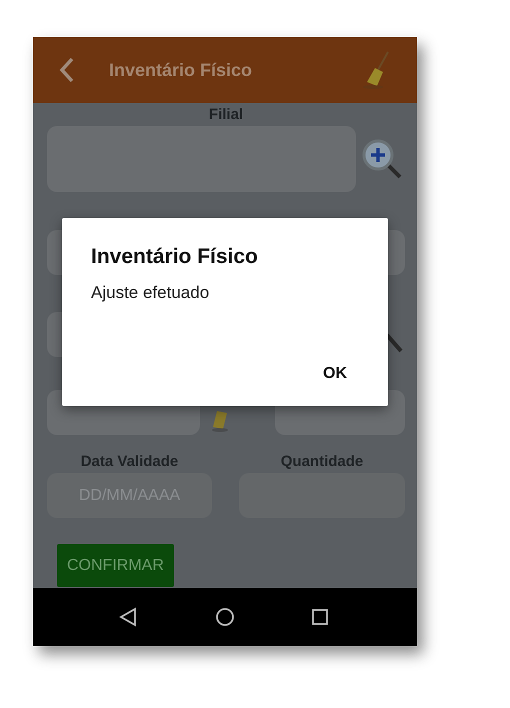 This screenshot has width=510, height=708. What do you see at coordinates (335, 374) in the screenshot?
I see `ok-button: OK` at bounding box center [335, 374].